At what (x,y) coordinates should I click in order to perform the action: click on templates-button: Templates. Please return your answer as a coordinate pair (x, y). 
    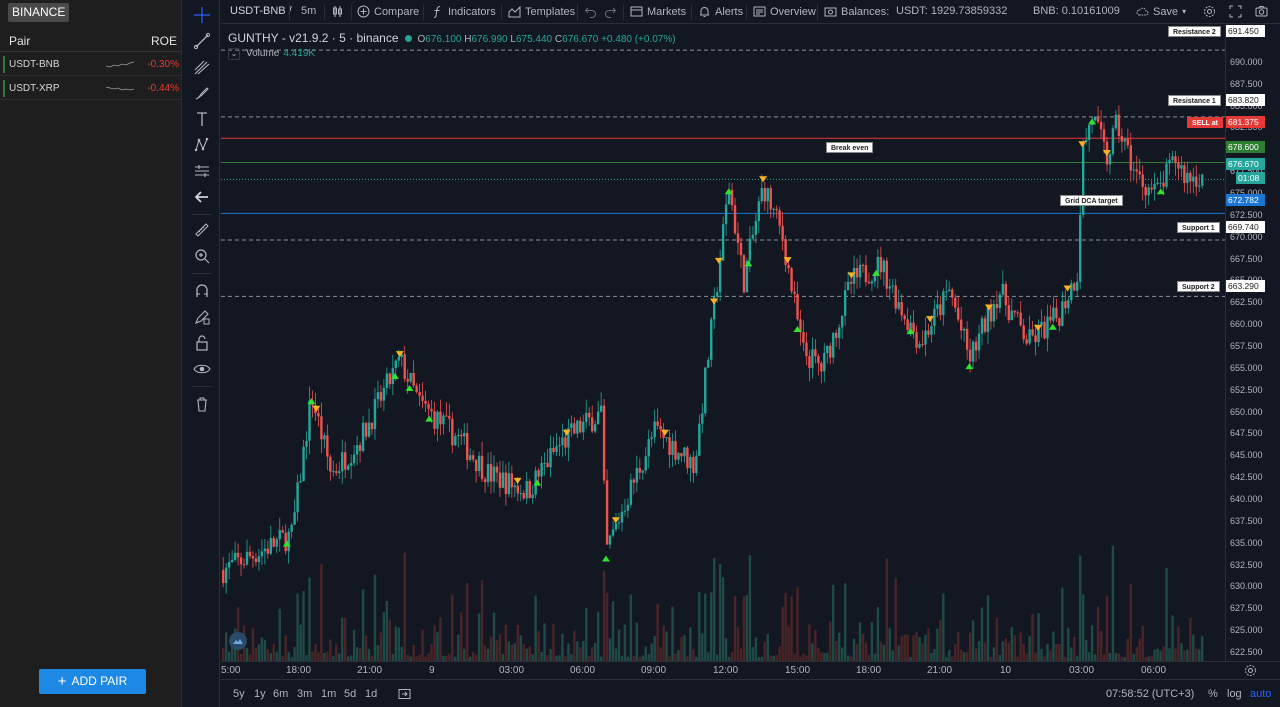
    Looking at the image, I should click on (541, 11).